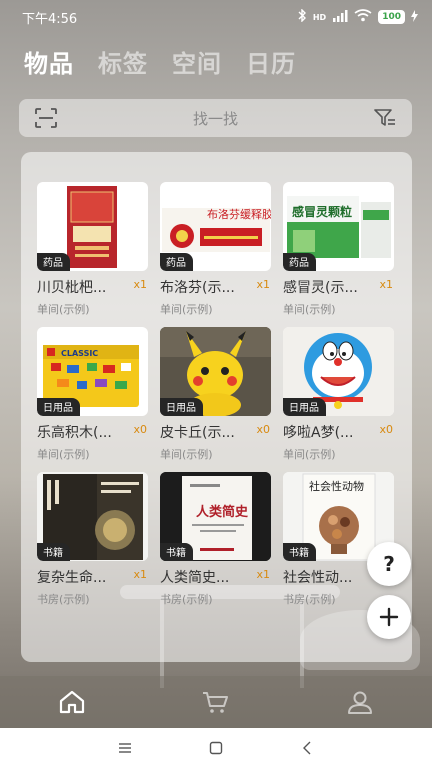 Image resolution: width=432 pixels, height=768 pixels. Describe the element at coordinates (414, 17) in the screenshot. I see `charging-icon` at that location.